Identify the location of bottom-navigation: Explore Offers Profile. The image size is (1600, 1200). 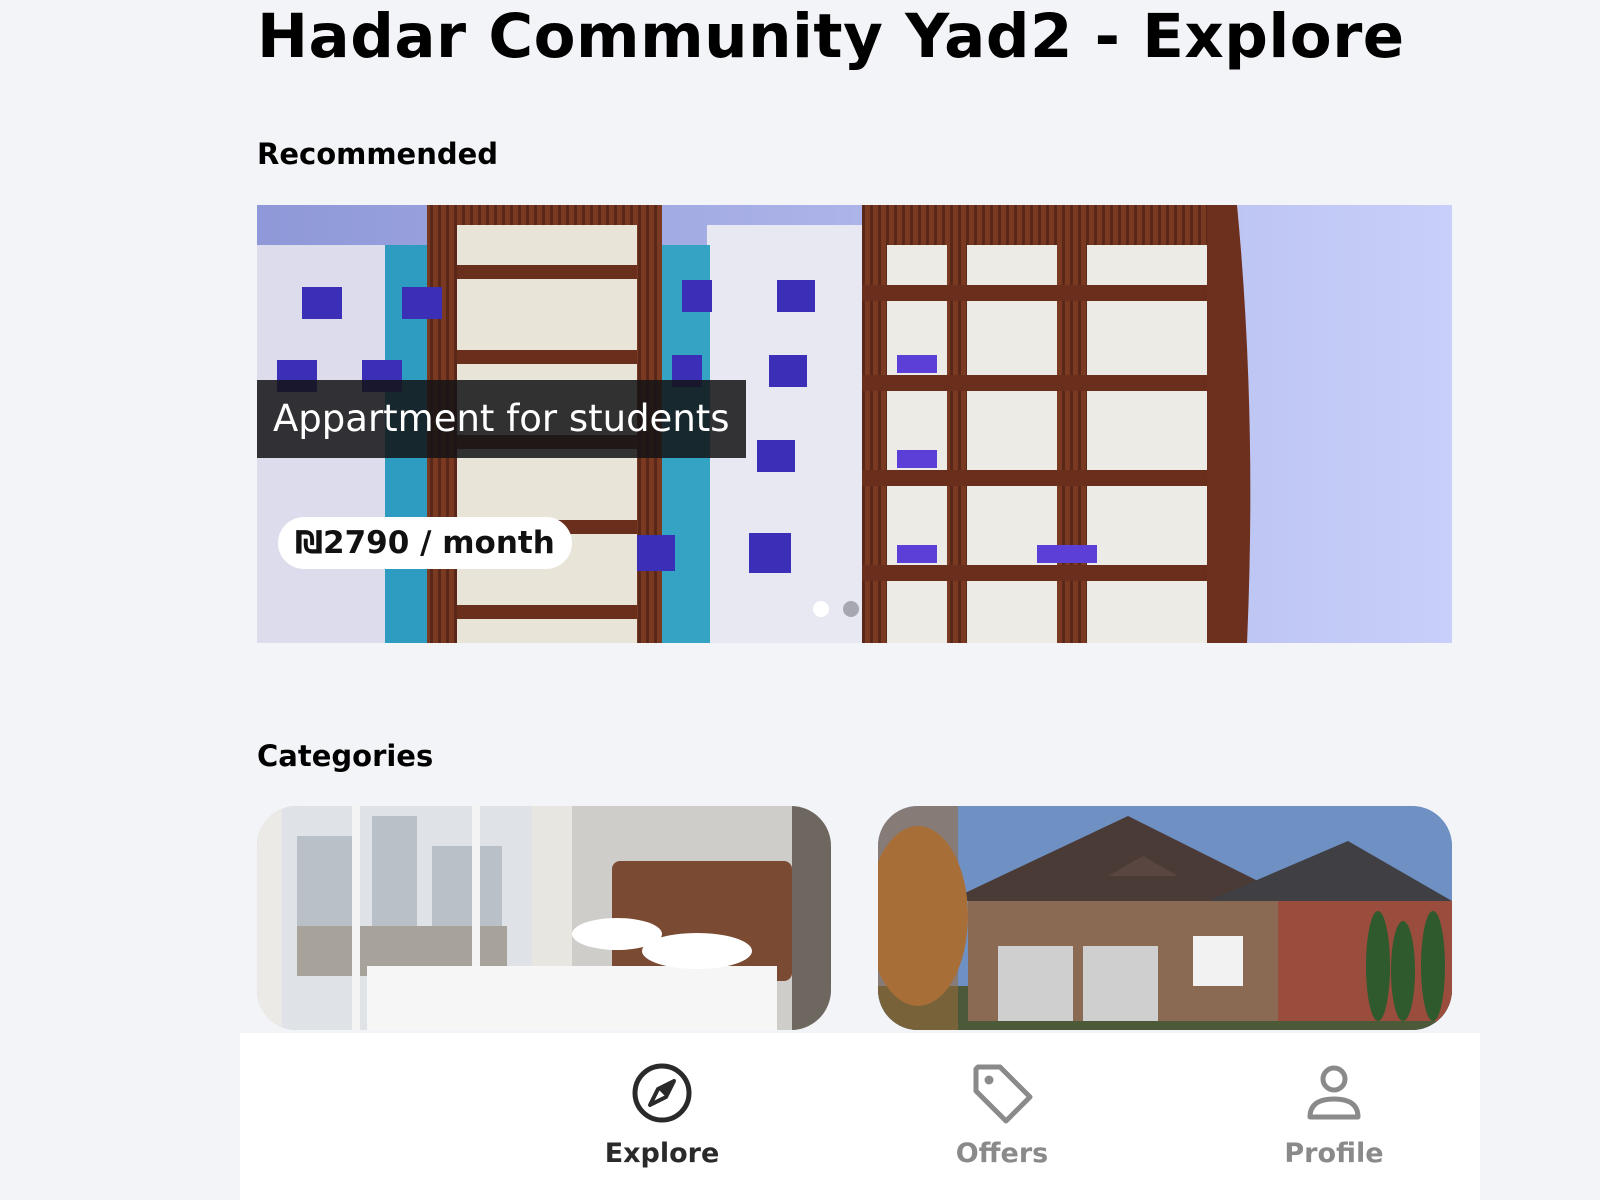
(860, 1116).